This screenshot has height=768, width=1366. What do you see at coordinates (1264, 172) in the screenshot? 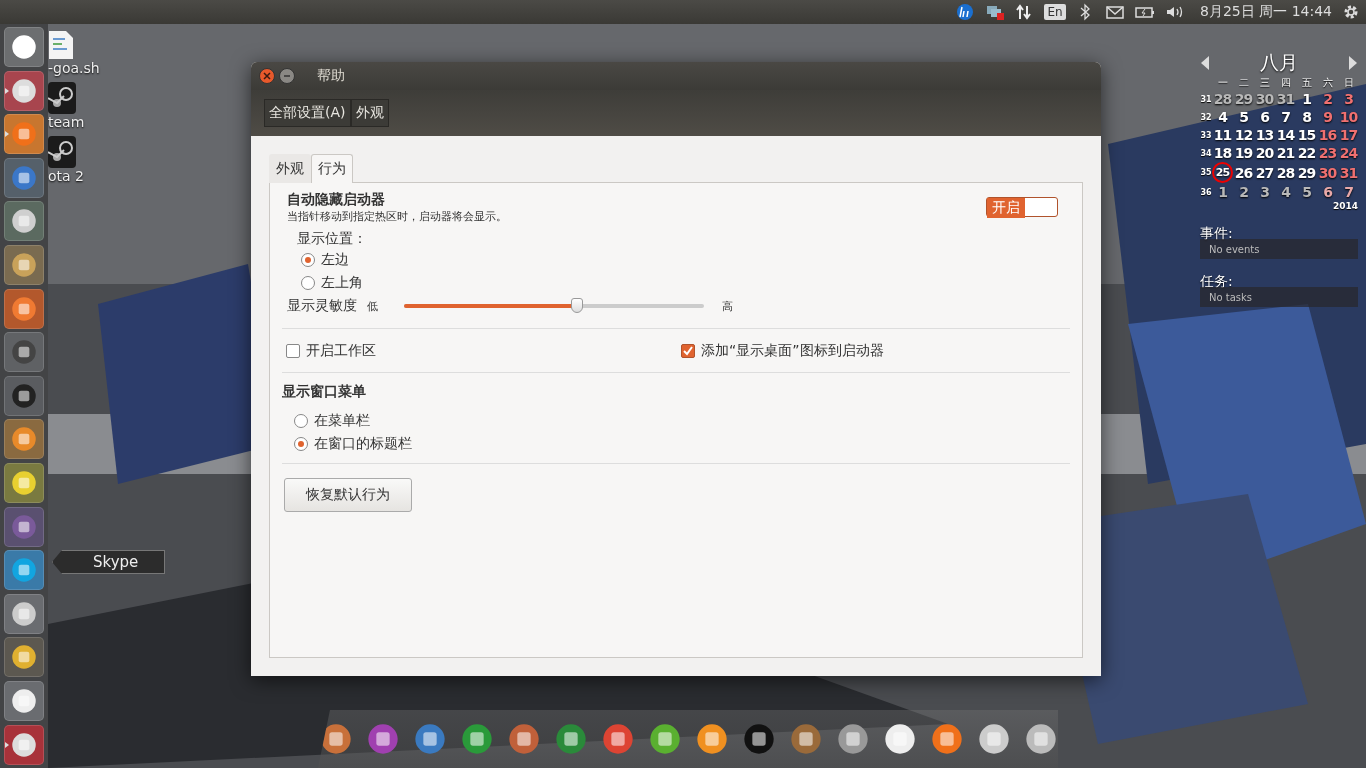
I see `calendar-day: 27` at bounding box center [1264, 172].